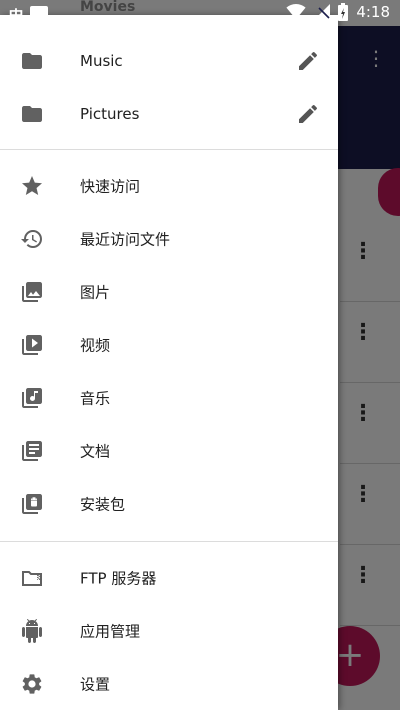  Describe the element at coordinates (169, 344) in the screenshot. I see `drawer-item-videos: 视频` at that location.